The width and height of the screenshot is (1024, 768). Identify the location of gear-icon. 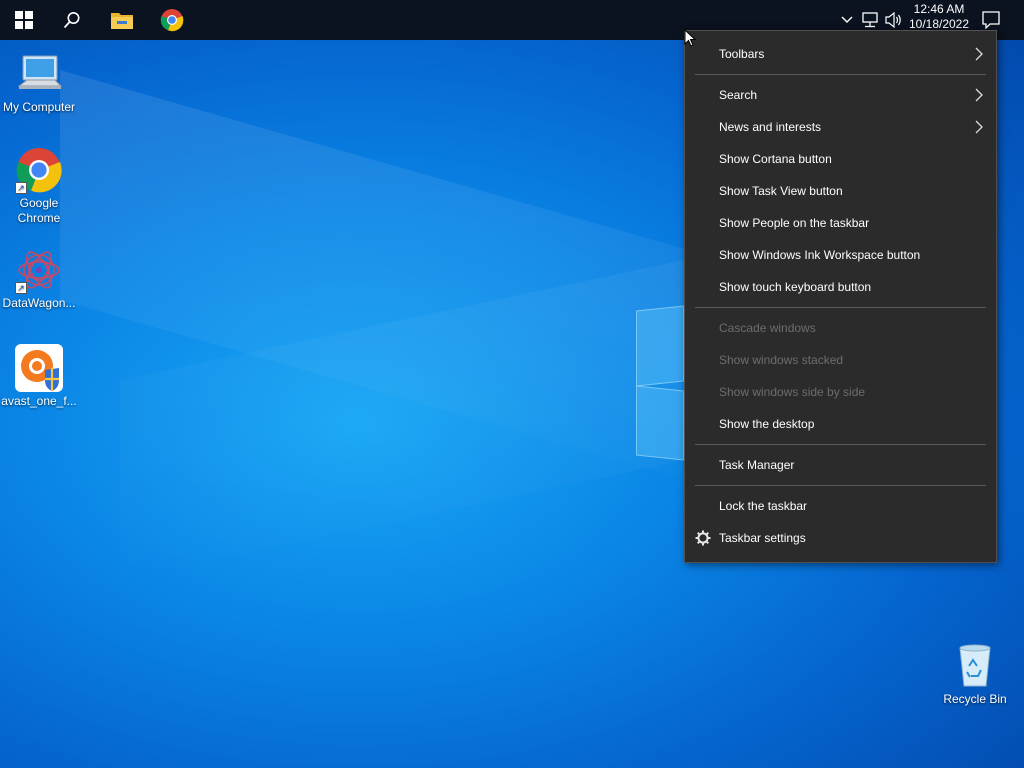
(703, 538).